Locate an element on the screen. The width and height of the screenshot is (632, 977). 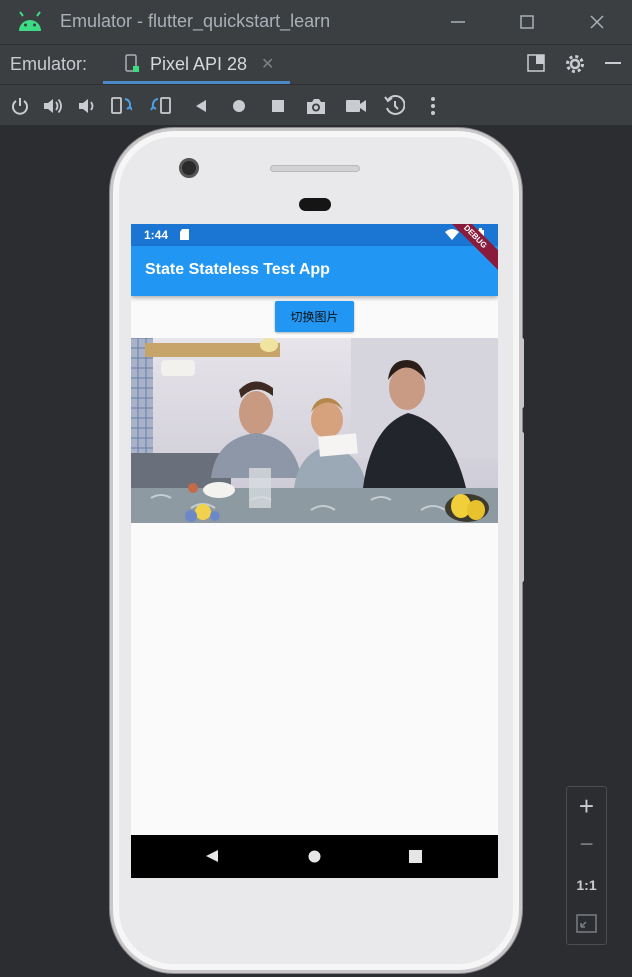
rotate-right-icon is located at coordinates (160, 105).